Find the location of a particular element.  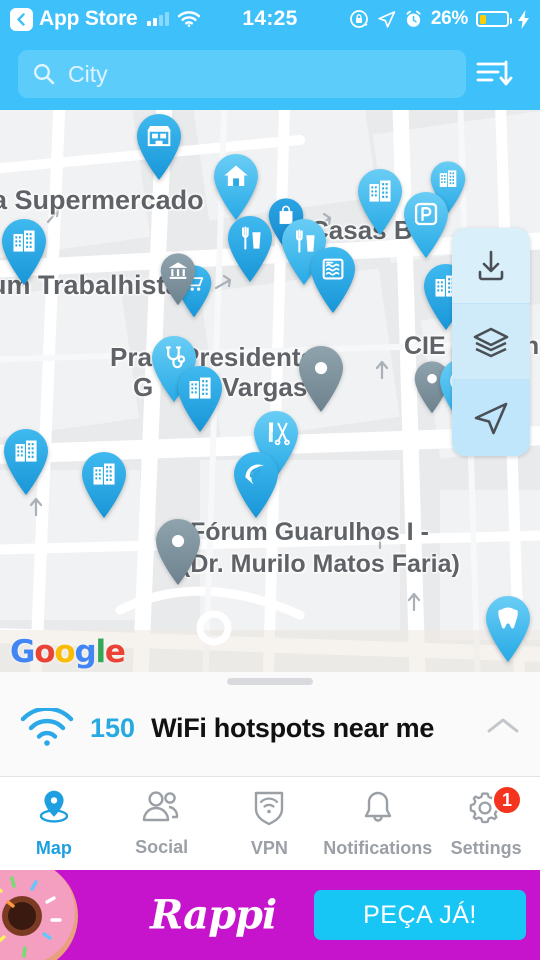

chevron-up-icon is located at coordinates (503, 725).